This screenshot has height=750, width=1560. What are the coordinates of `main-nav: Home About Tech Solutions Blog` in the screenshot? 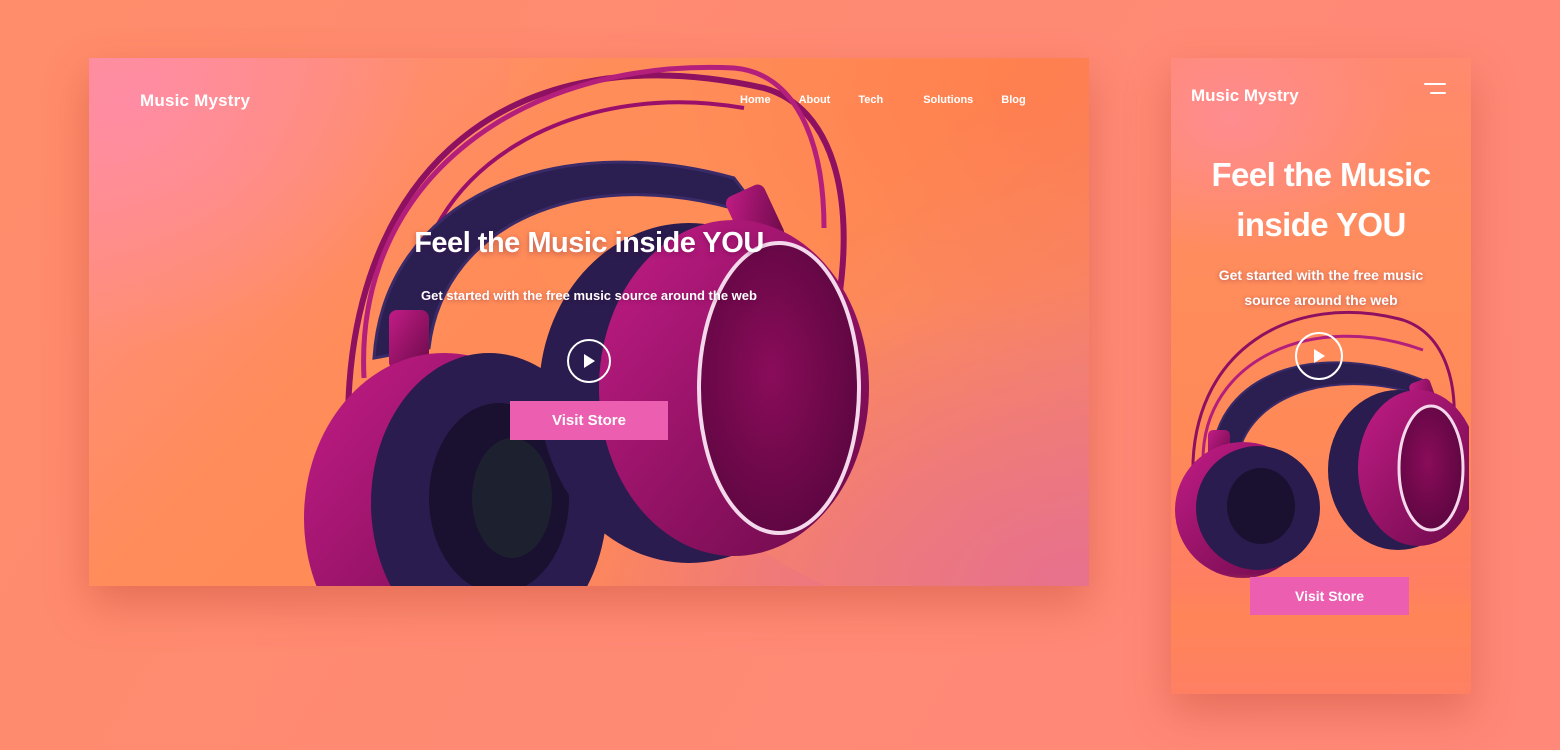 It's located at (897, 100).